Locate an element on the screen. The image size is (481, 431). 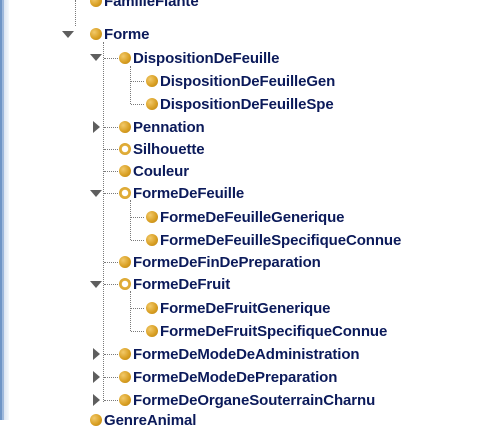
node-label: DispositionDeFeuilleGen is located at coordinates (248, 81).